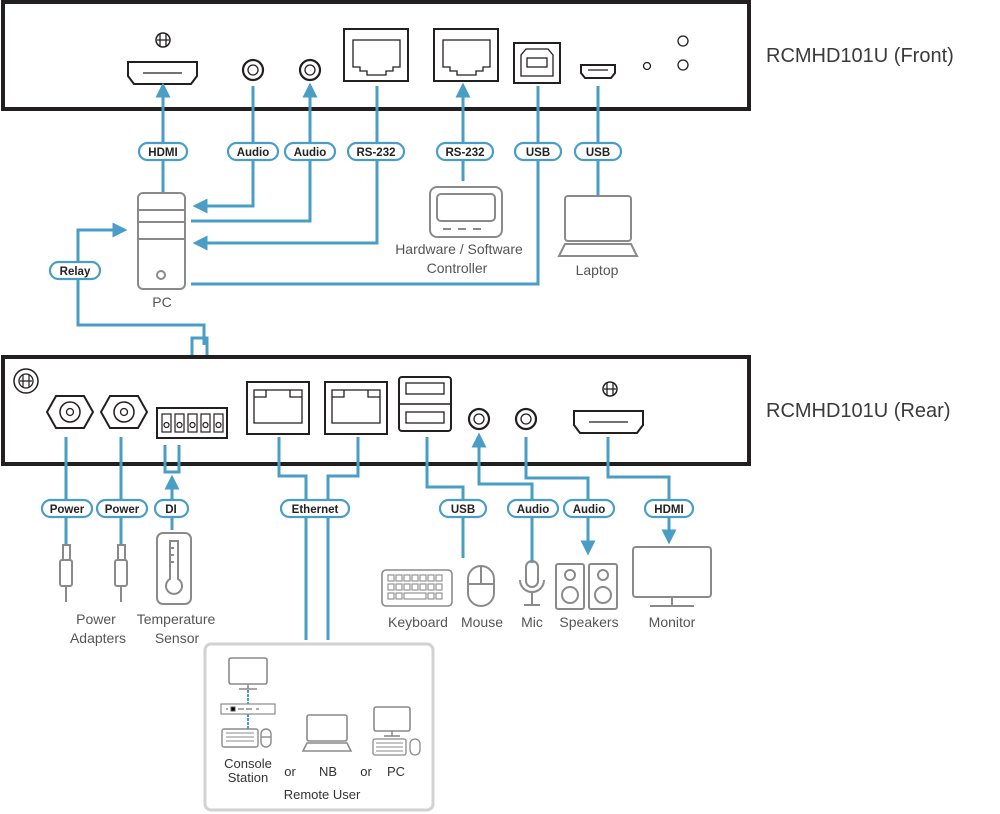  I want to click on tag-rs232-front-2: RS-232, so click(465, 151).